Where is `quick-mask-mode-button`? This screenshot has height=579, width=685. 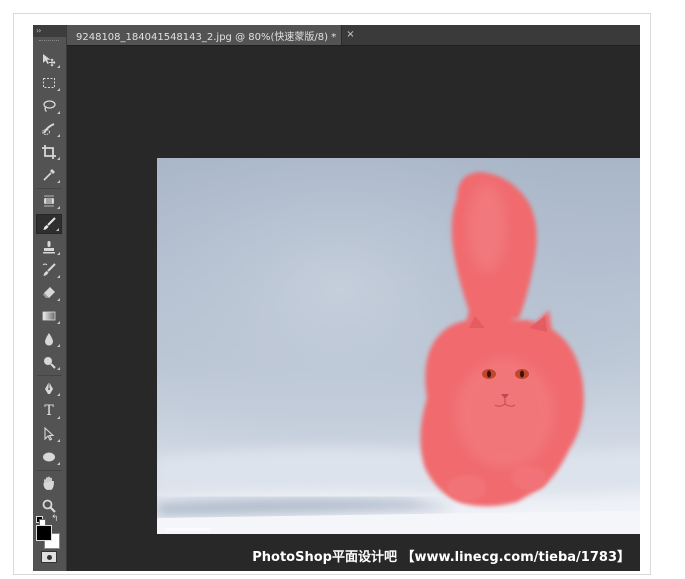 quick-mask-mode-button is located at coordinates (49, 557).